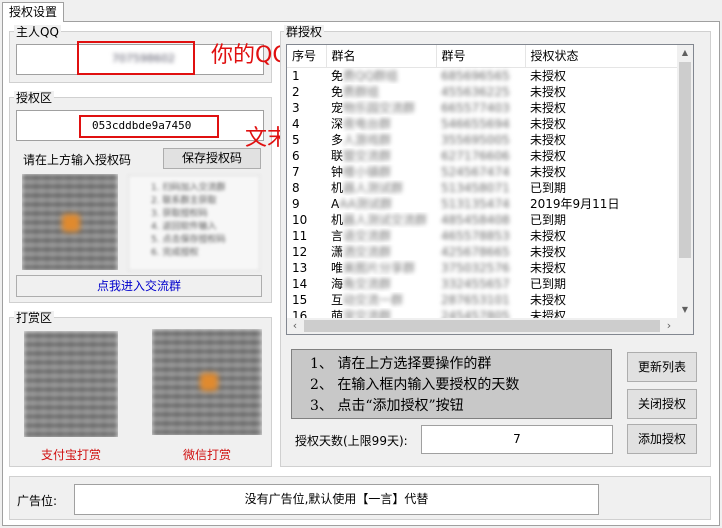 Image resolution: width=722 pixels, height=528 pixels. Describe the element at coordinates (373, 299) in the screenshot. I see `group-name-rest: 动交流一群` at that location.